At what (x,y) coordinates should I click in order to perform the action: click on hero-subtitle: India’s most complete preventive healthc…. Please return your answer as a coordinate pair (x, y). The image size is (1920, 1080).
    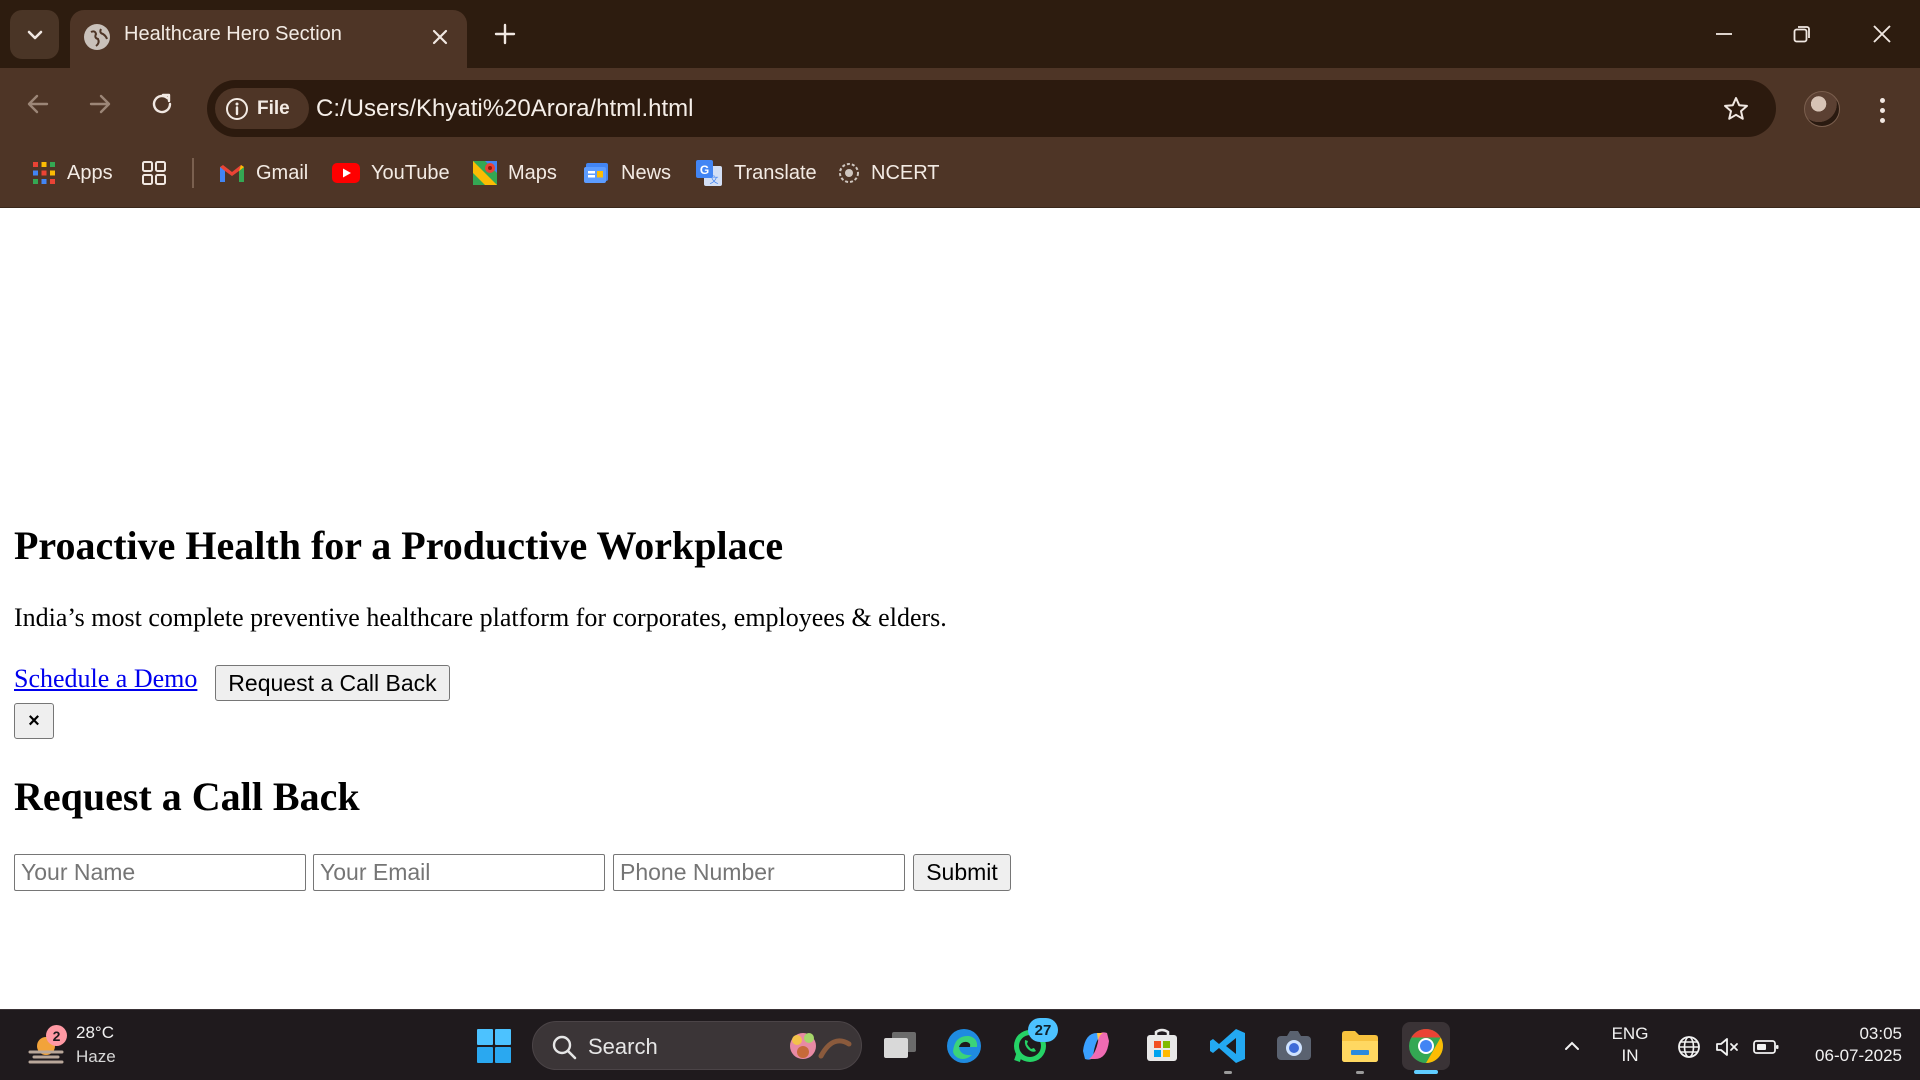
    Looking at the image, I should click on (480, 617).